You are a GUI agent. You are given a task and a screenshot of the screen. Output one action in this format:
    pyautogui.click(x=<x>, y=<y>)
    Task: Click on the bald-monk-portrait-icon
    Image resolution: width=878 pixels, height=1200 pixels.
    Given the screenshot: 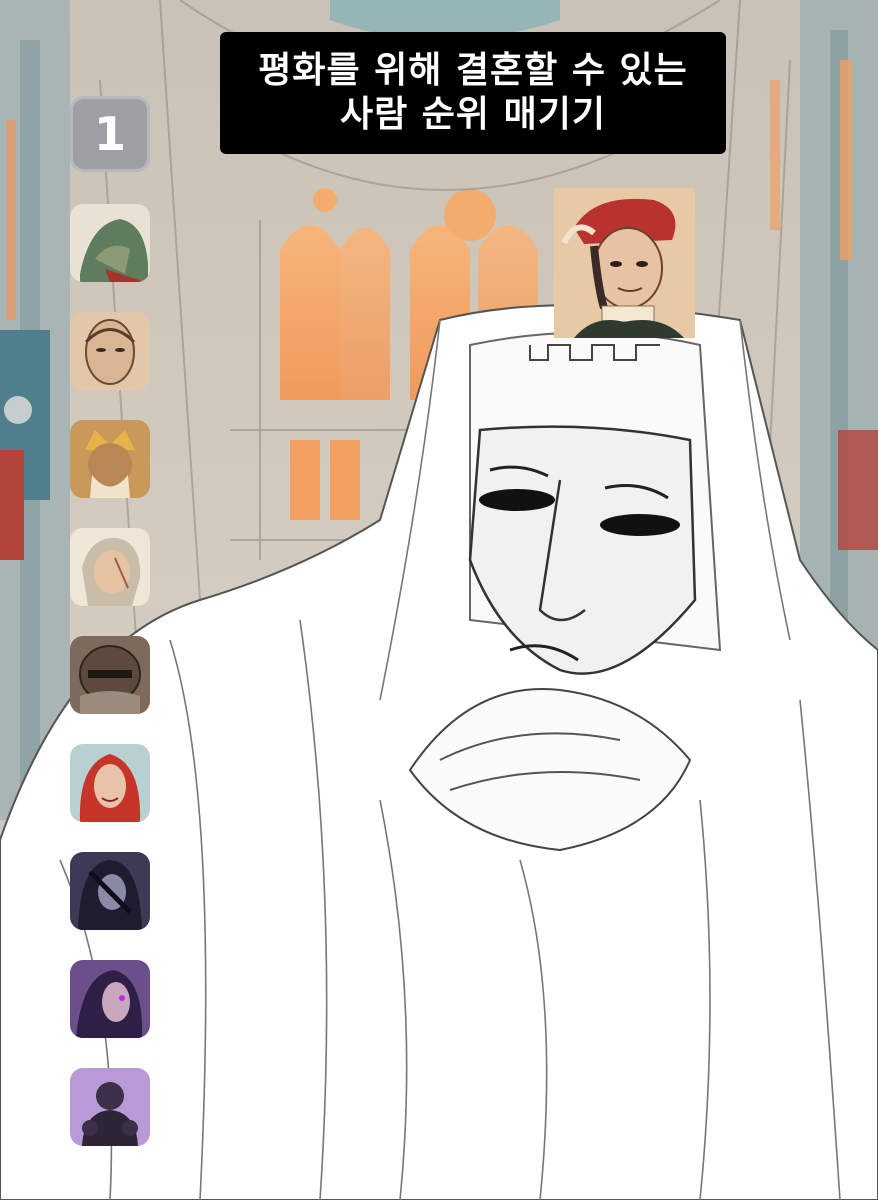 What is the action you would take?
    pyautogui.click(x=110, y=351)
    